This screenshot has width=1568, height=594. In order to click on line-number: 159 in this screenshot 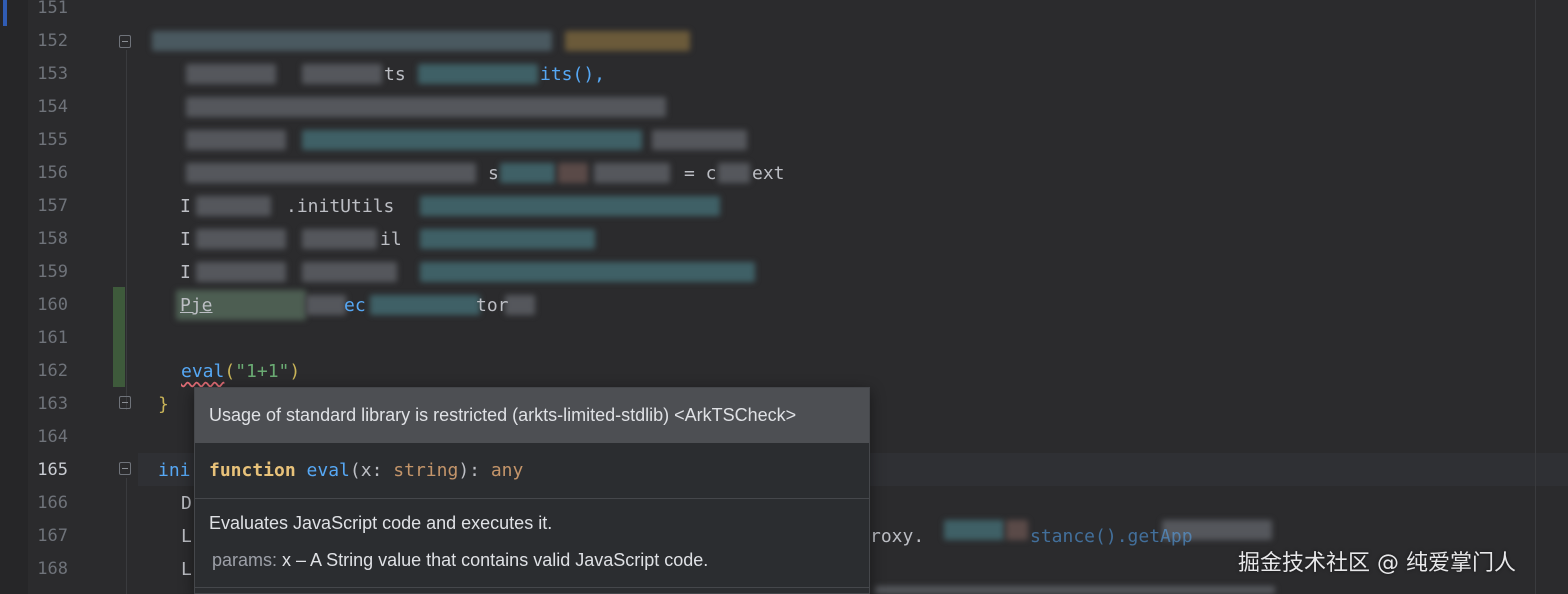, I will do `click(52, 272)`.